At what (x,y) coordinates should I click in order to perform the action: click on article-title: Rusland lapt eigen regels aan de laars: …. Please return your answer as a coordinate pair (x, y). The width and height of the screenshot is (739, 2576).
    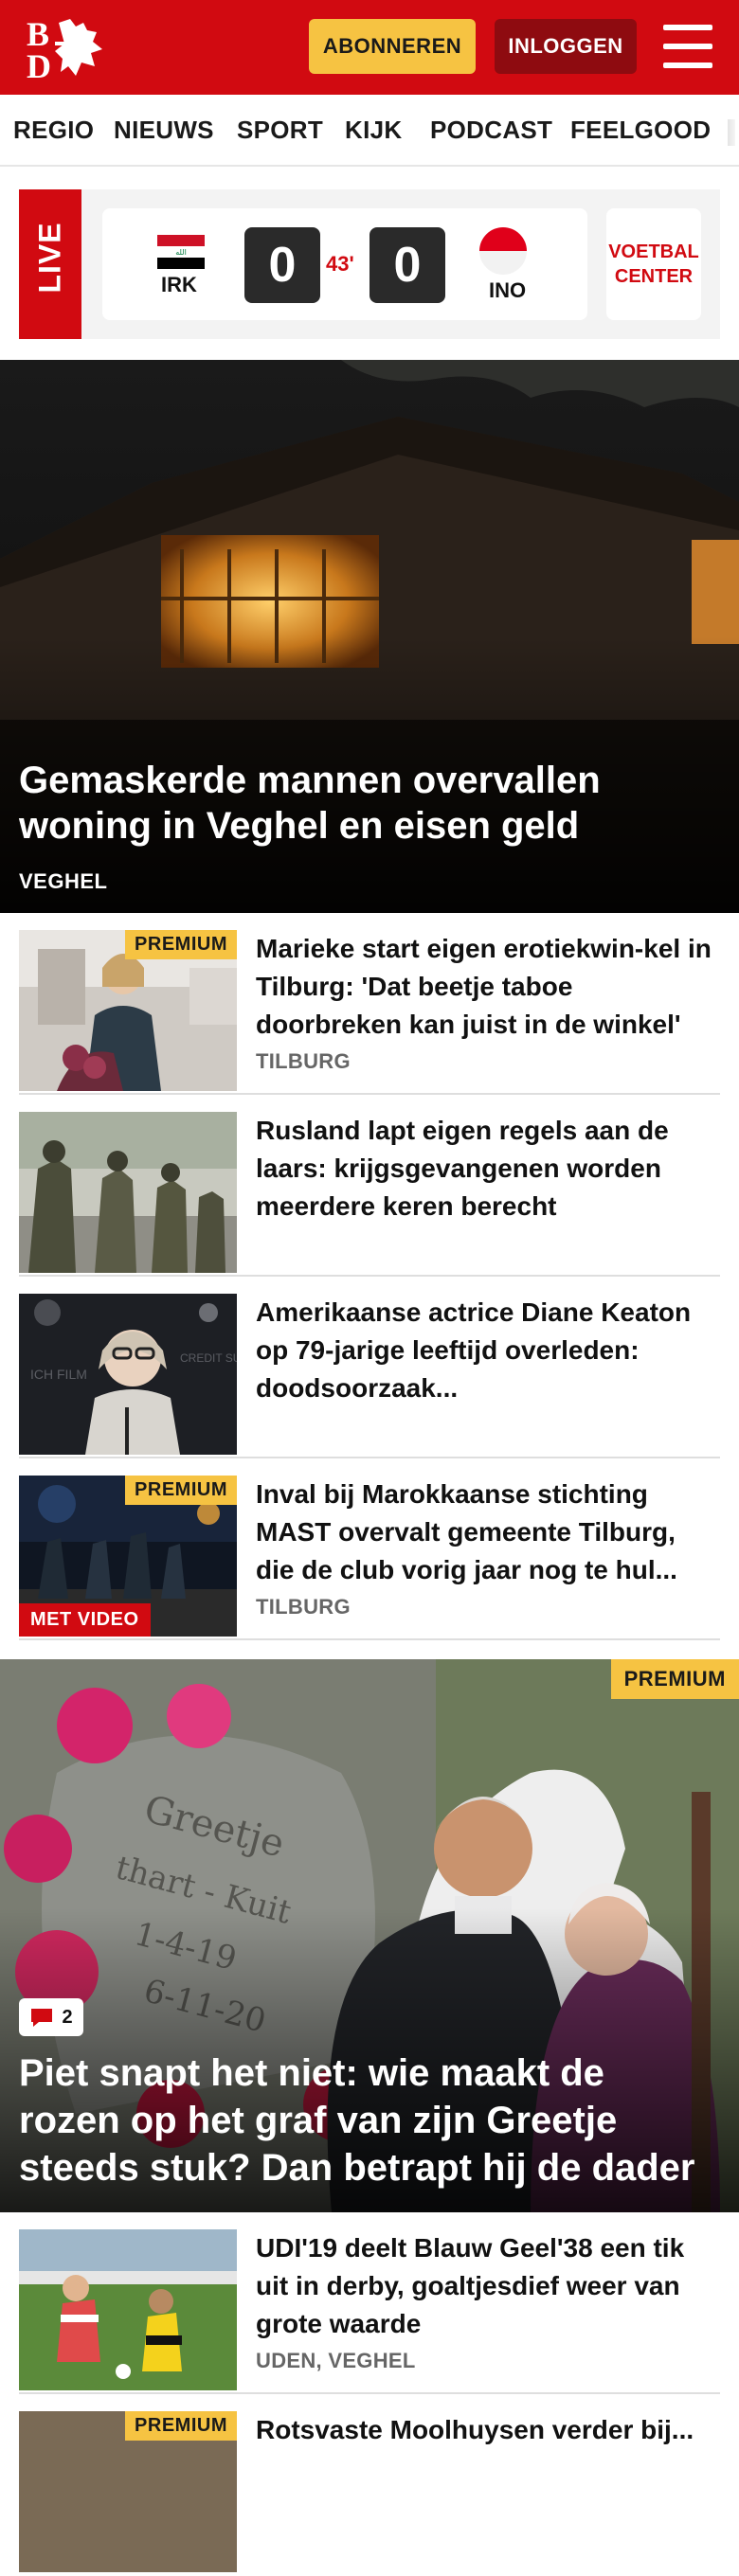
    Looking at the image, I should click on (488, 1168).